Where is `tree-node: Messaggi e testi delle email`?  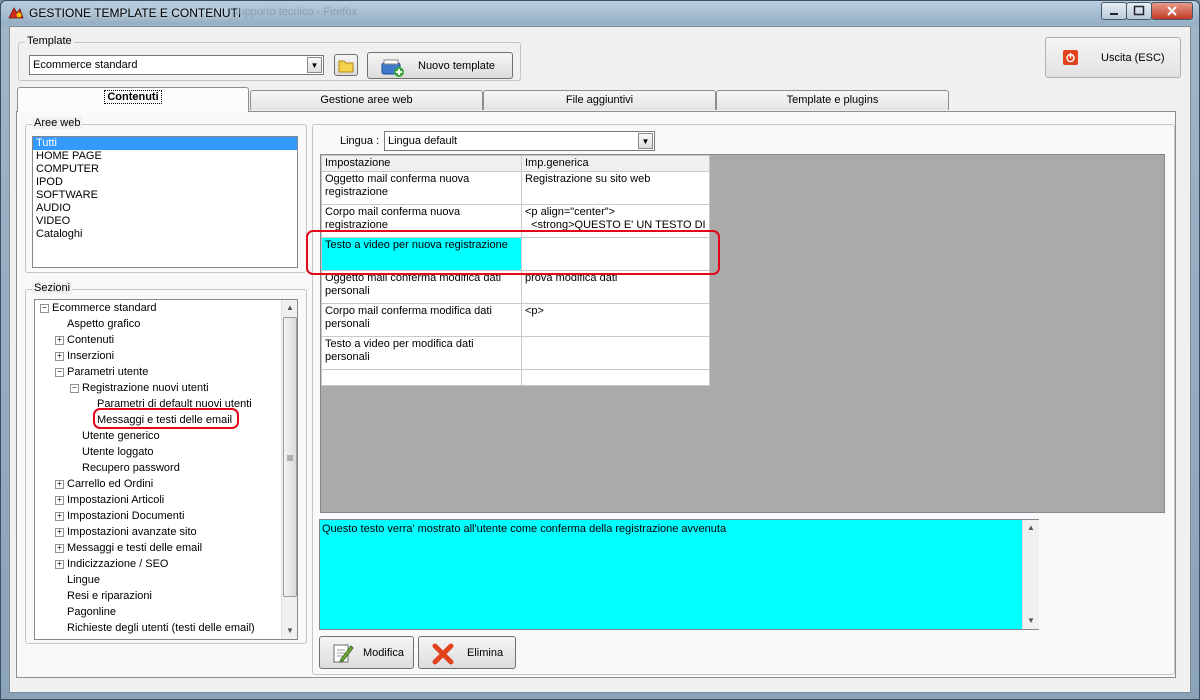 tree-node: Messaggi e testi delle email is located at coordinates (134, 549).